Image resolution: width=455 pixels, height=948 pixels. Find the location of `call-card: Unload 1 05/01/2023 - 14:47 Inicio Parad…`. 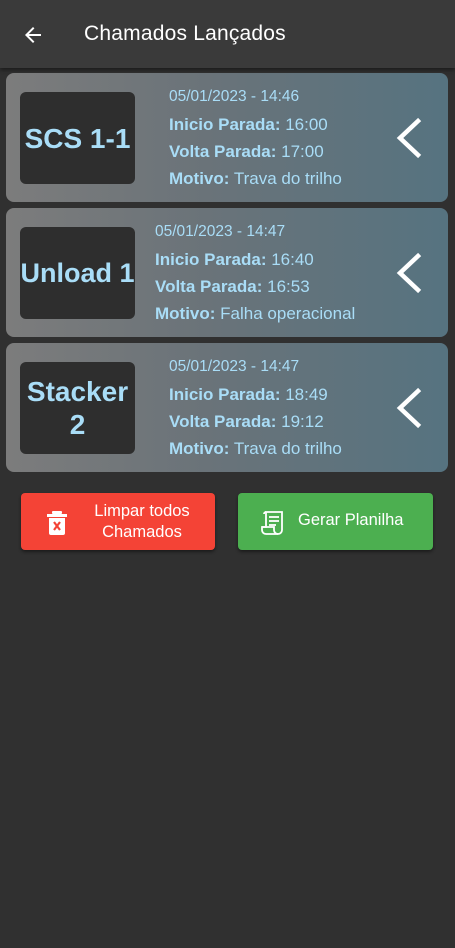

call-card: Unload 1 05/01/2023 - 14:47 Inicio Parad… is located at coordinates (227, 272).